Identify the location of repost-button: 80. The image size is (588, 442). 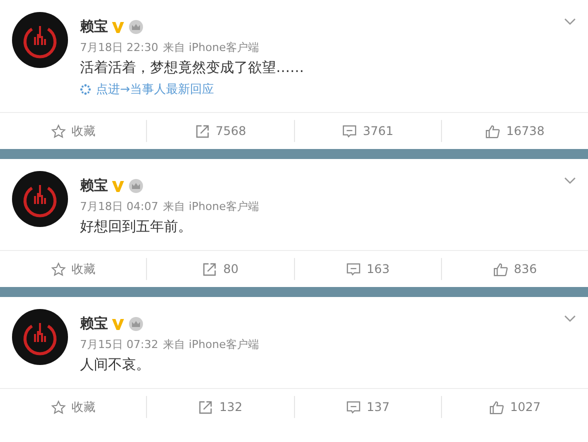
(220, 269).